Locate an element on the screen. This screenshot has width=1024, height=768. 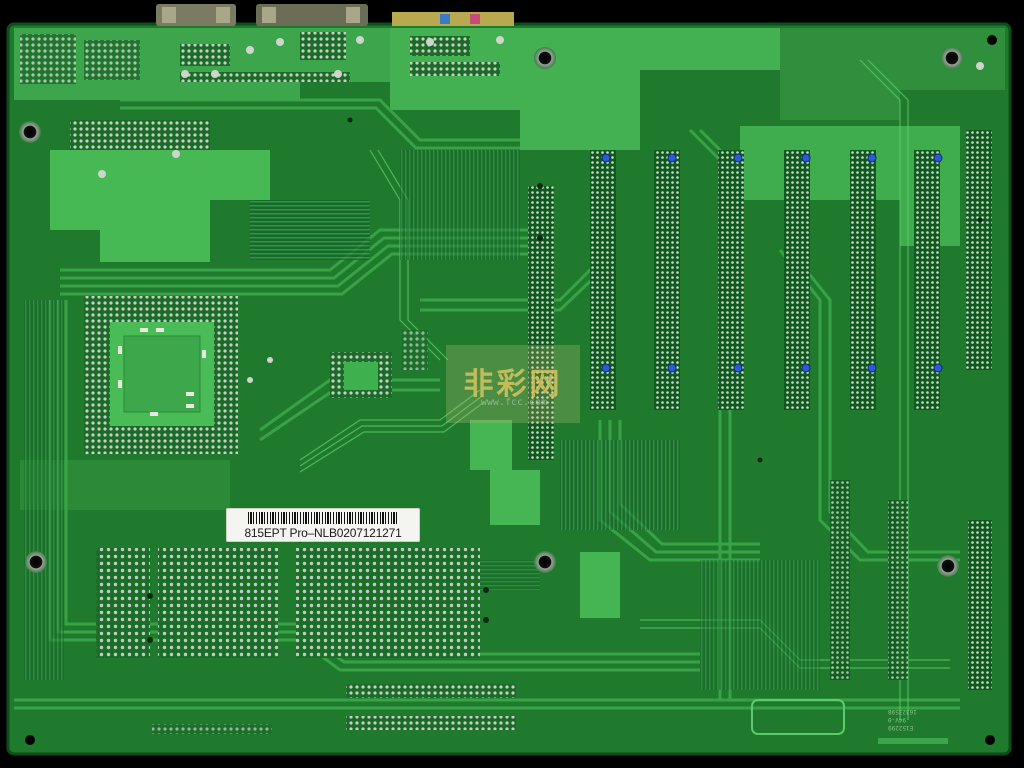
rear-io-connectors is located at coordinates (335, 15).